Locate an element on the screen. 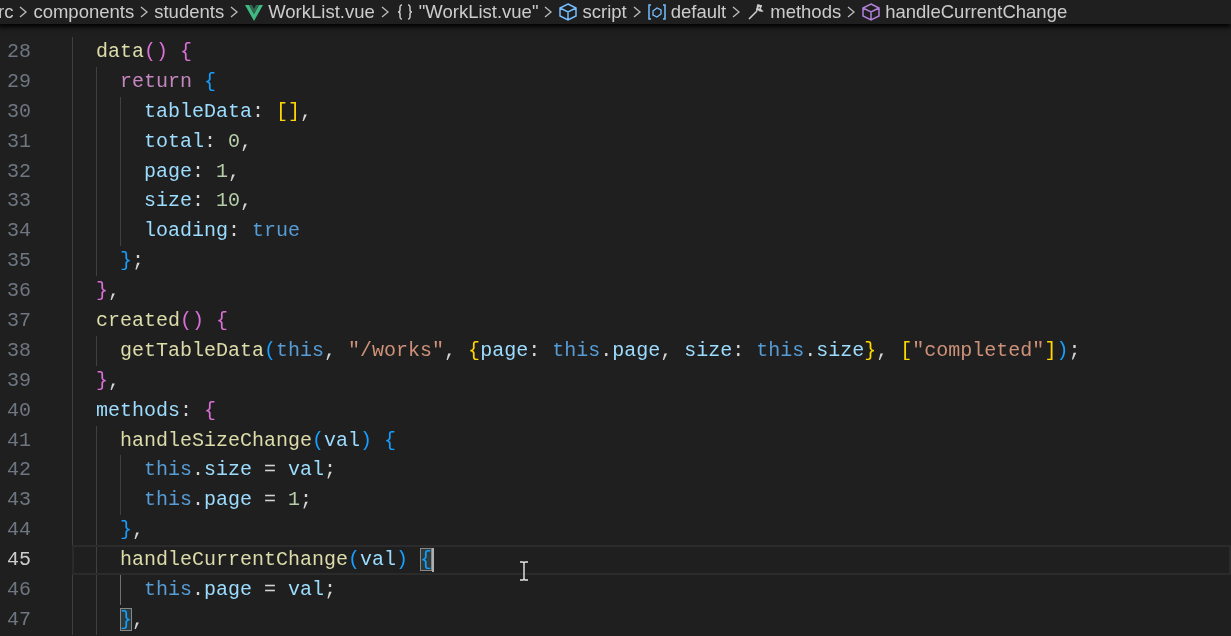 The width and height of the screenshot is (1231, 636). breadcrumb-item: components is located at coordinates (84, 12).